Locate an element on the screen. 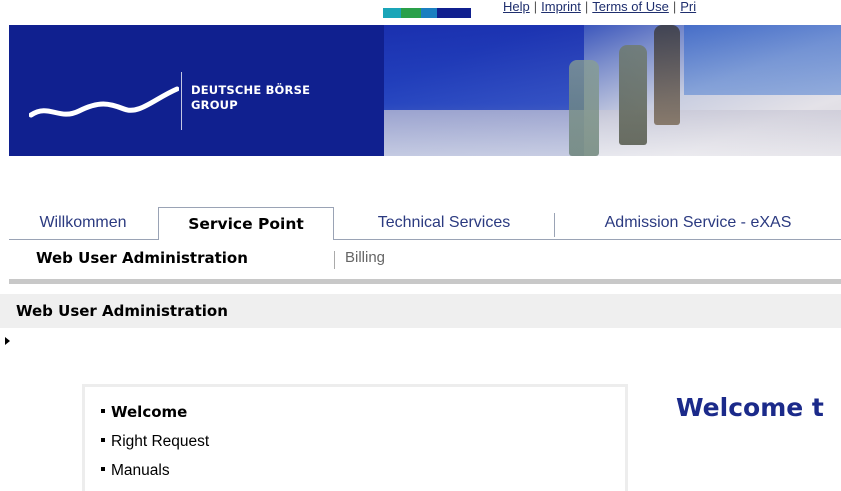 The height and width of the screenshot is (491, 841). section-title: Web User Administration is located at coordinates (122, 311).